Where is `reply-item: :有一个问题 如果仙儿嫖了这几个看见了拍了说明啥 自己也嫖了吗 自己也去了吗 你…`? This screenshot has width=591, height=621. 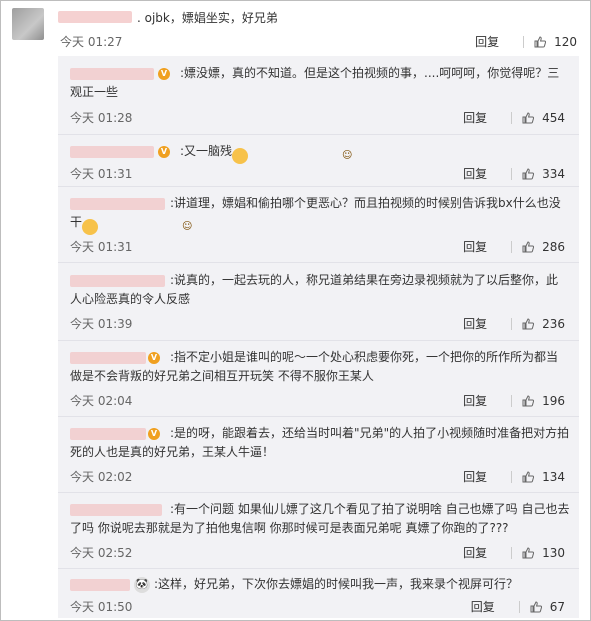 reply-item: :有一个问题 如果仙儿嫖了这几个看见了拍了说明啥 自己也嫖了吗 自己也去了吗 你… is located at coordinates (318, 530).